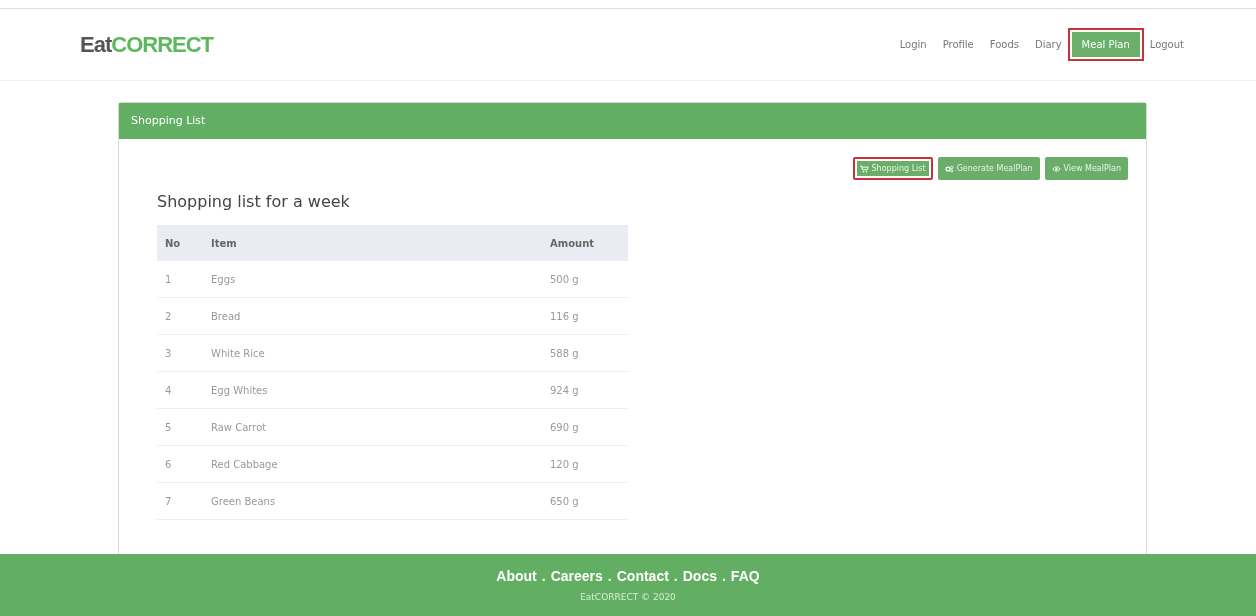 Image resolution: width=1256 pixels, height=616 pixels. Describe the element at coordinates (585, 390) in the screenshot. I see `table-cell: 924 g` at that location.